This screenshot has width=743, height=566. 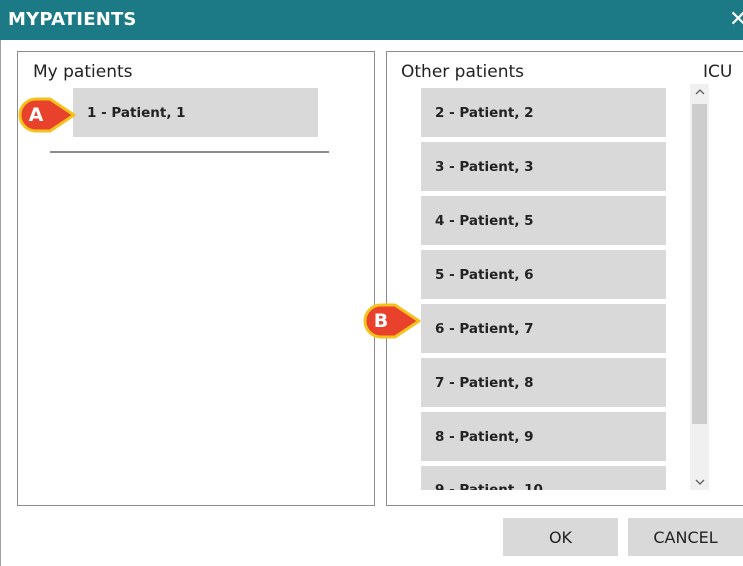 I want to click on other-patient-item: 9 - Patient, 10, so click(x=543, y=478).